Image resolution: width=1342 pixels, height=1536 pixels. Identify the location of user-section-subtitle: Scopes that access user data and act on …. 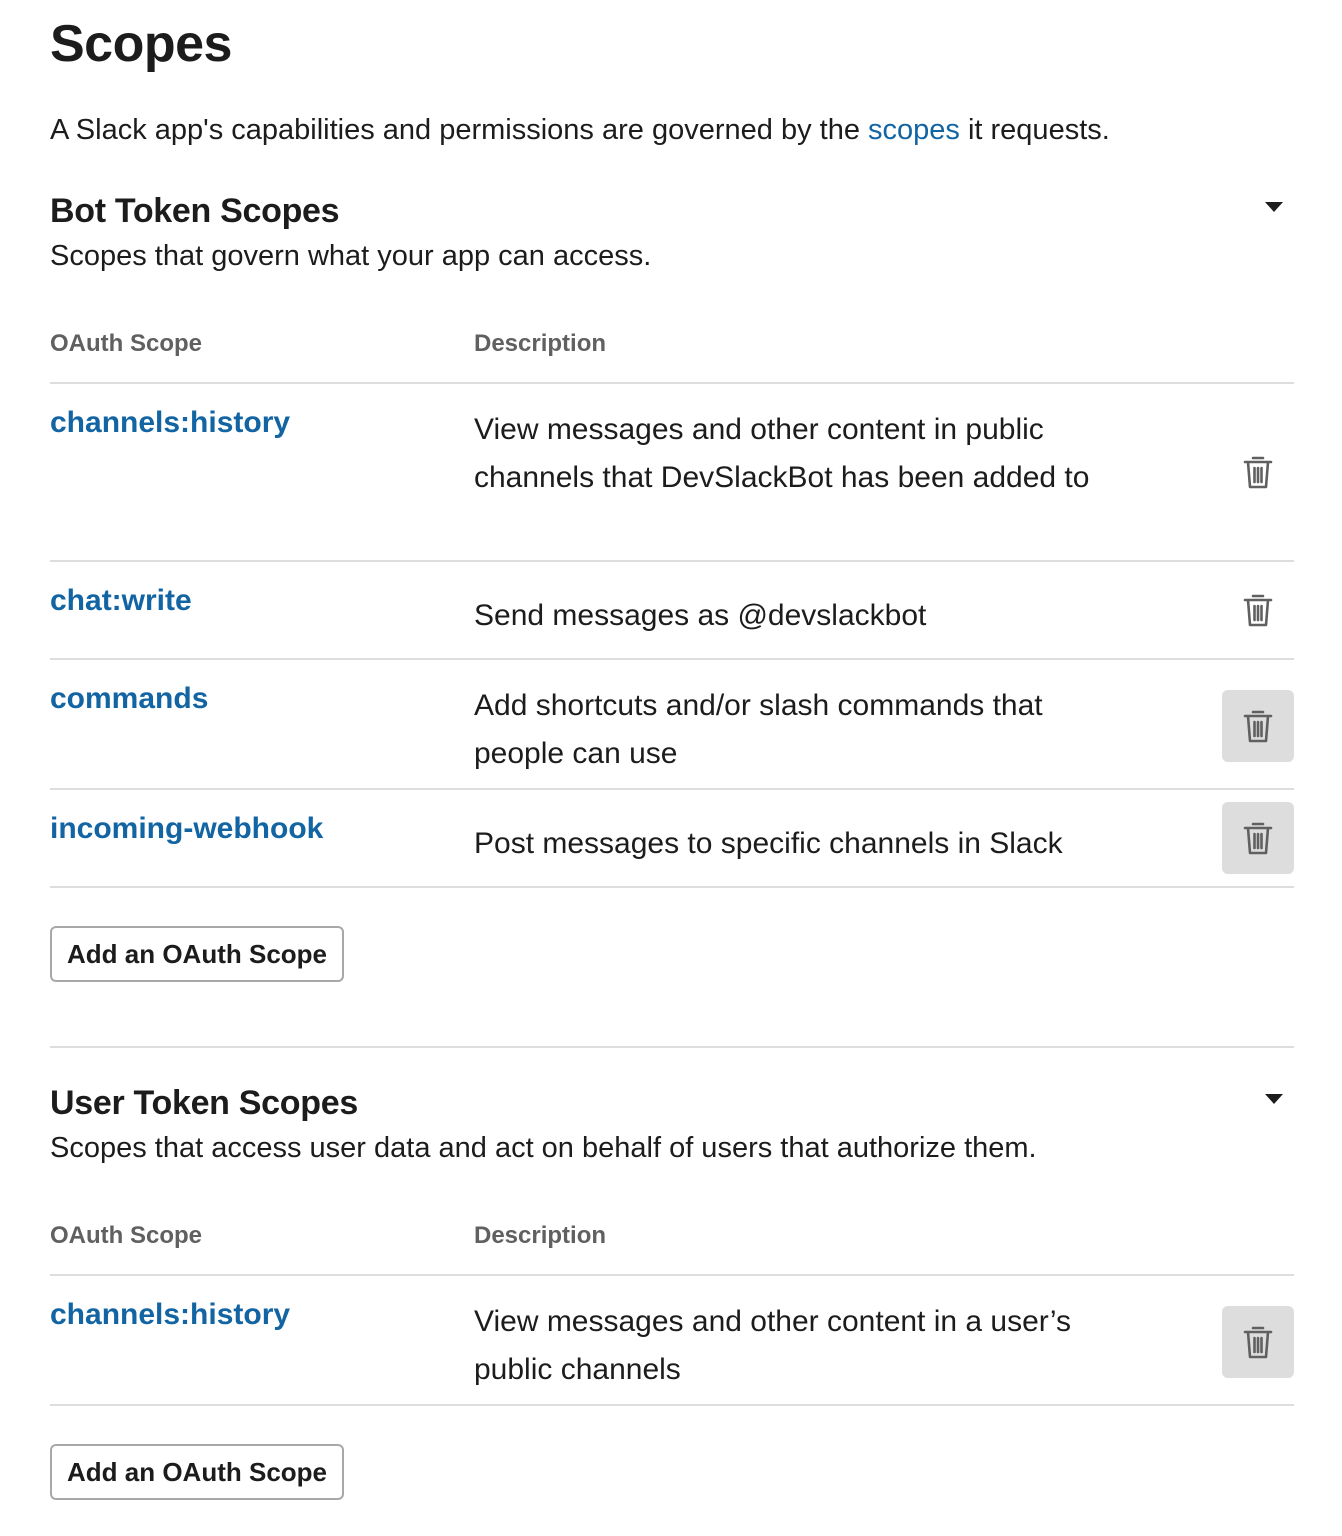
(543, 1148).